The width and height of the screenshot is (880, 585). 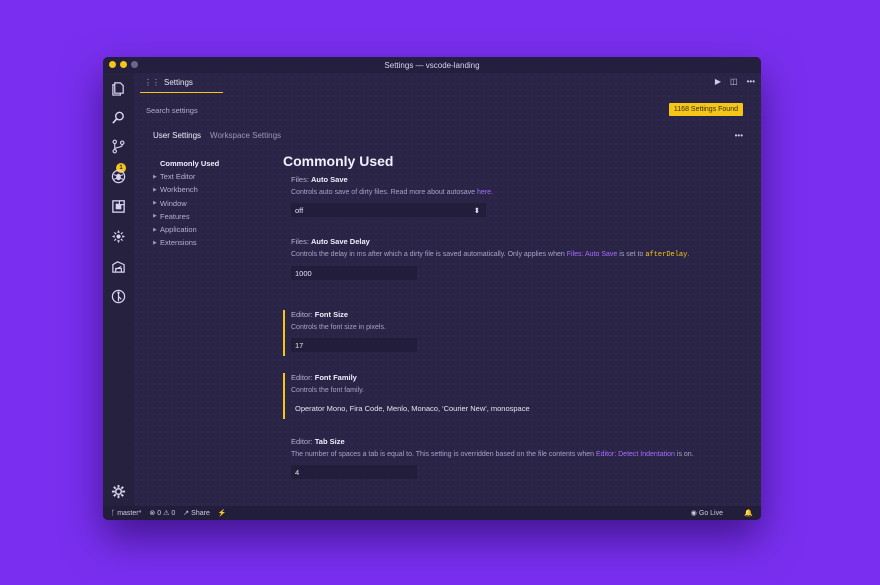 I want to click on more-options-icon: •••, so click(x=739, y=135).